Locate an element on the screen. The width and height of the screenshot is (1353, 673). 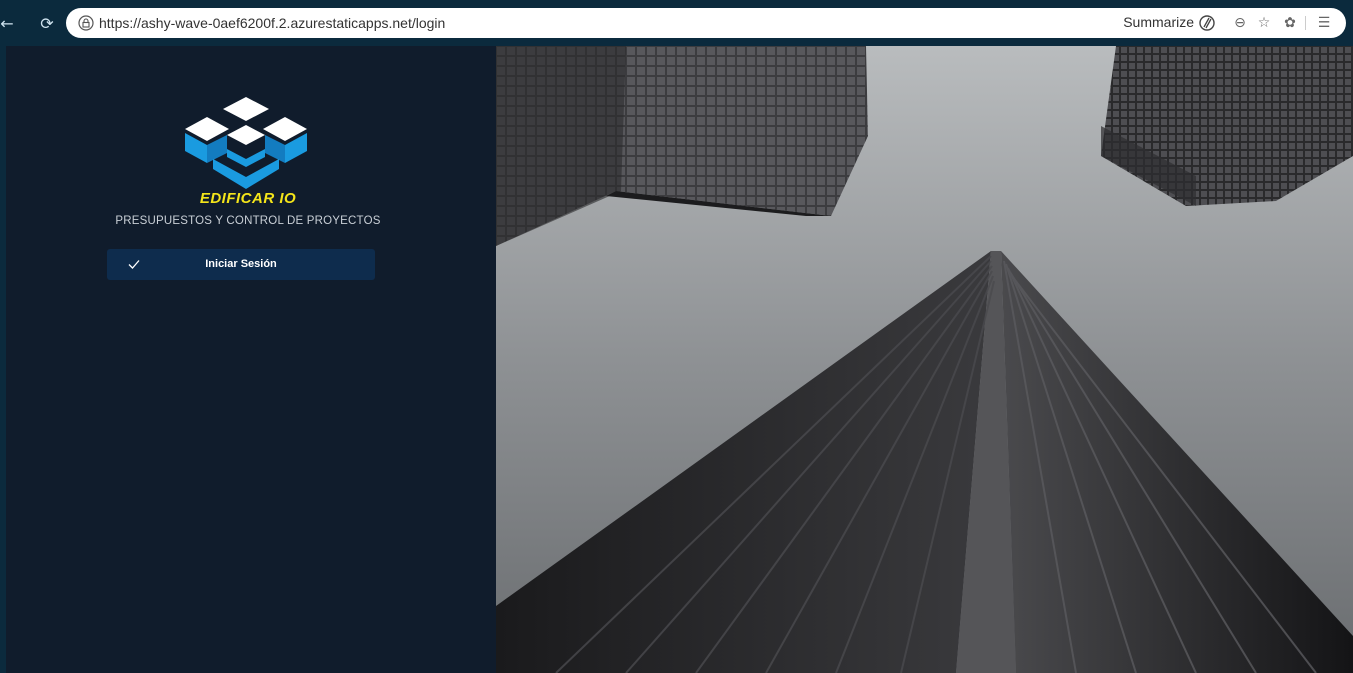
login-button: Iniciar Sesión is located at coordinates (241, 264).